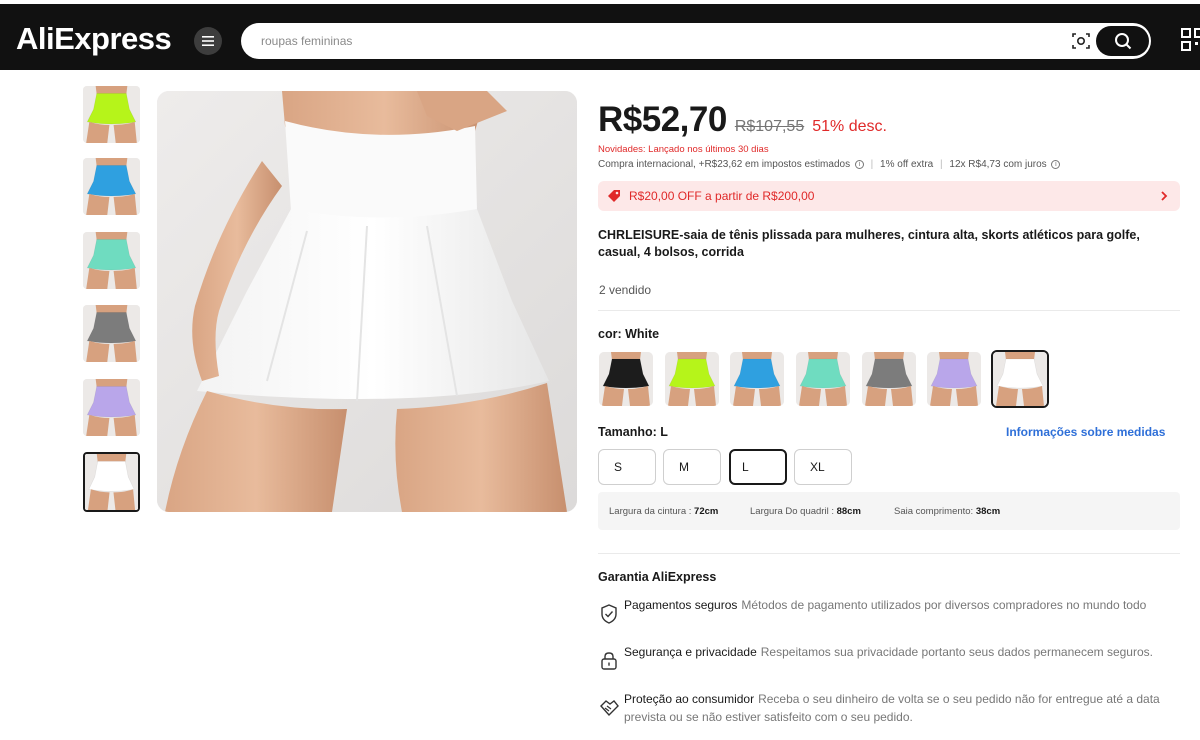 The image size is (1200, 740). I want to click on coupon-text: R$20,00 OFF a partir de R$200,00, so click(722, 196).